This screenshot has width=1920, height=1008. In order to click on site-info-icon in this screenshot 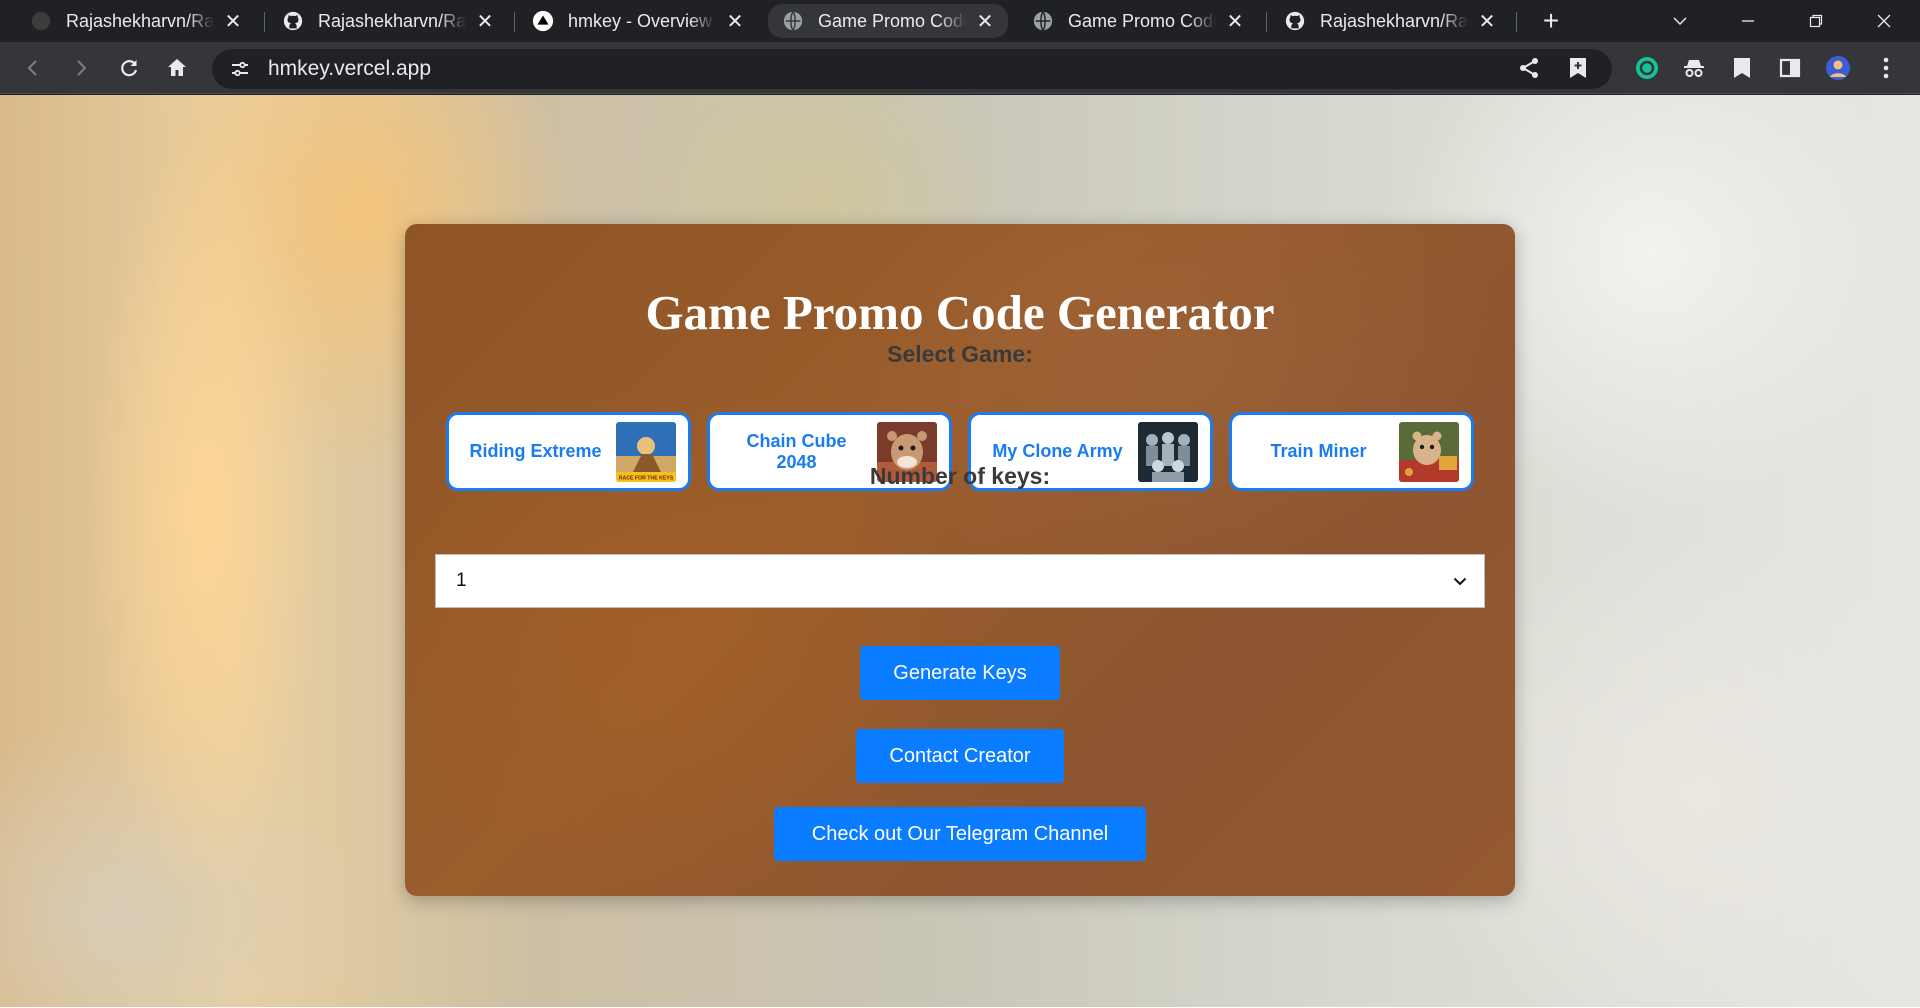, I will do `click(240, 69)`.